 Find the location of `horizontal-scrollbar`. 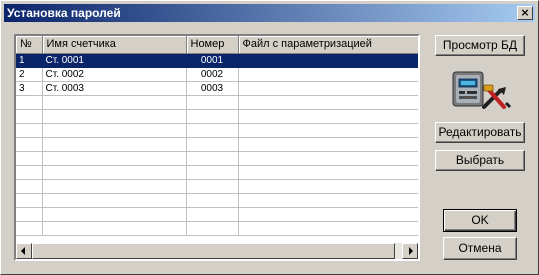

horizontal-scrollbar is located at coordinates (217, 251).